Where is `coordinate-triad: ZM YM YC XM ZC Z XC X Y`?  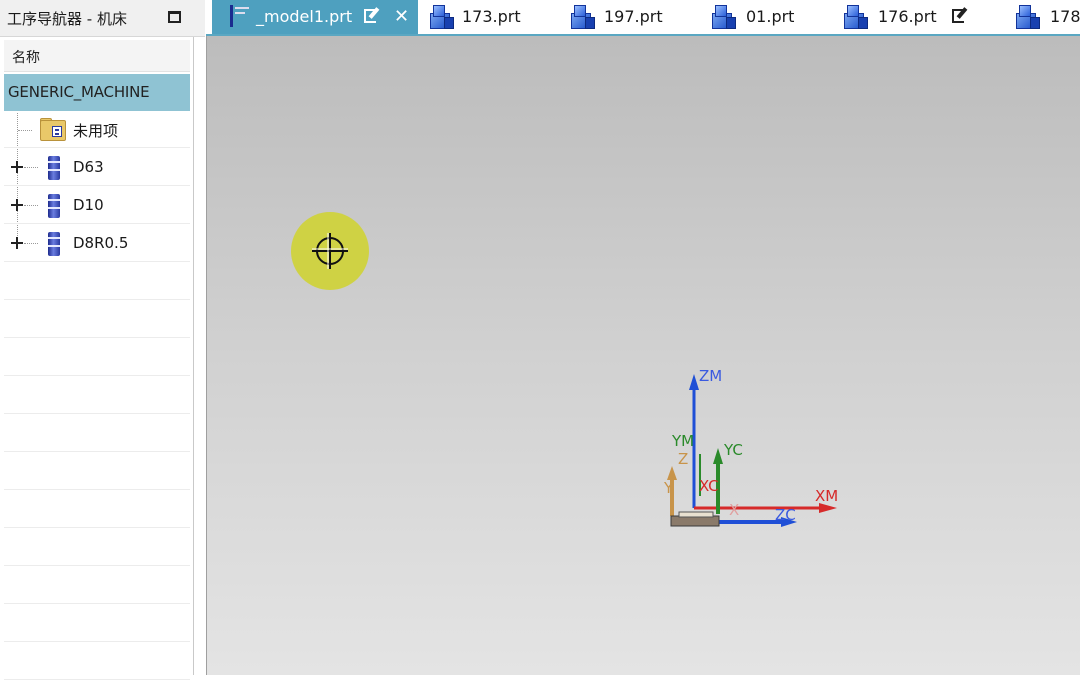 coordinate-triad: ZM YM YC XM ZC Z XC X Y is located at coordinates (750, 447).